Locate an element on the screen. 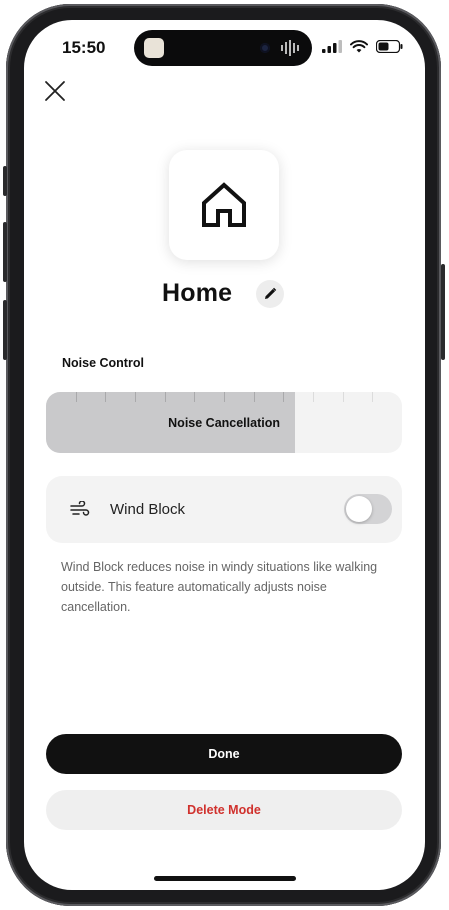 Image resolution: width=449 pixels, height=910 pixels. mode-icon-card is located at coordinates (224, 205).